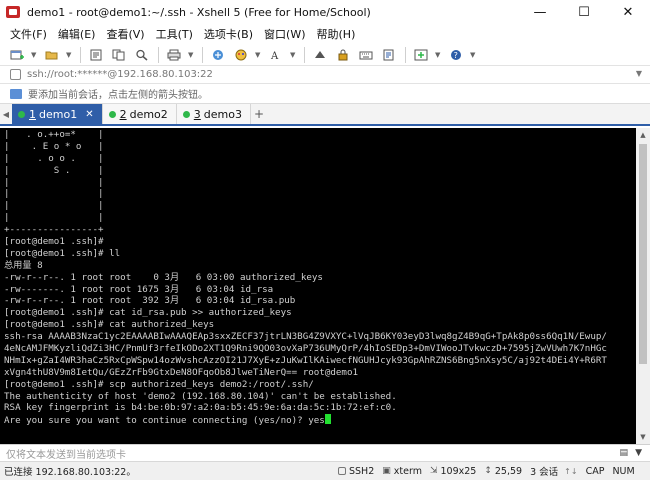  I want to click on close-button: ✕, so click(628, 12).